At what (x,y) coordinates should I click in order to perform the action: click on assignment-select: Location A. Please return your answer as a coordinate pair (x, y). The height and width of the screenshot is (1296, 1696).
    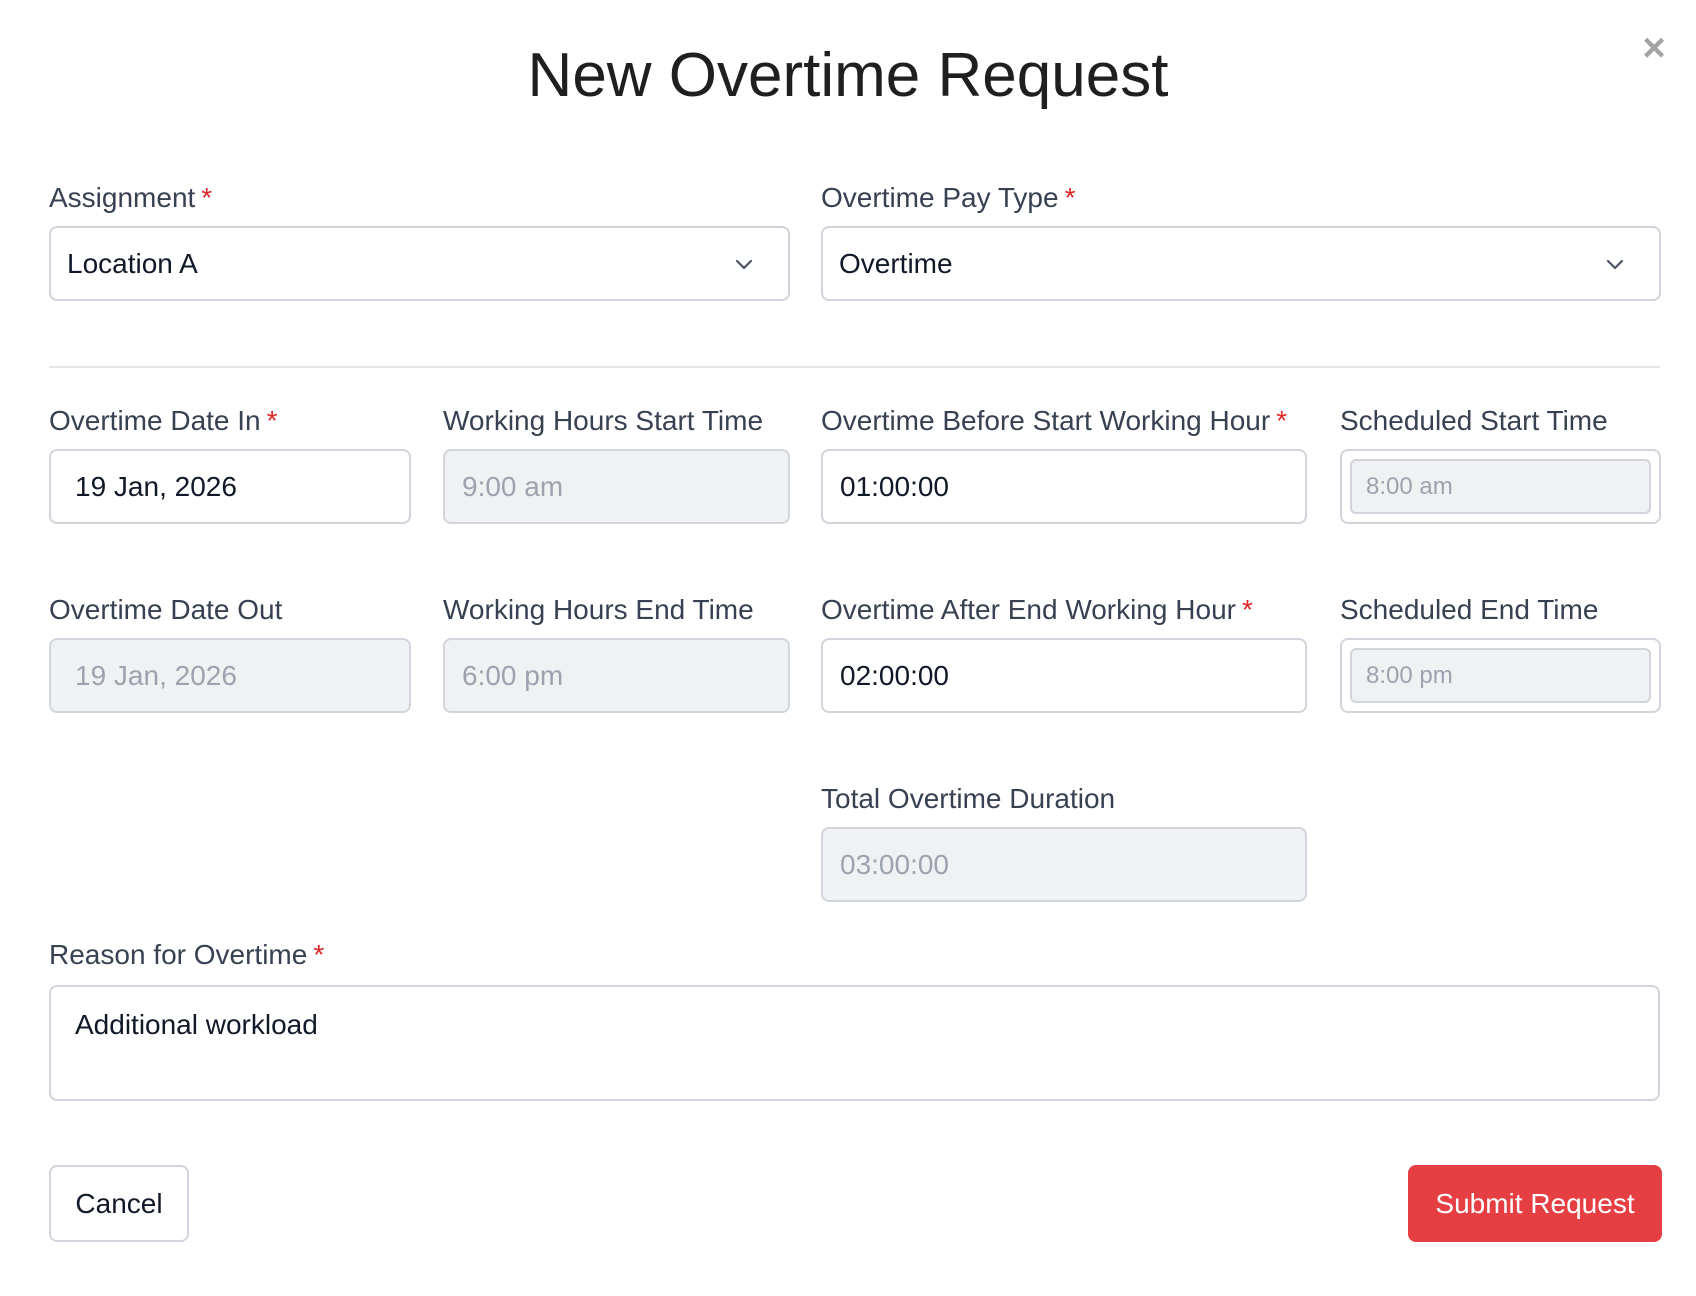
    Looking at the image, I should click on (419, 263).